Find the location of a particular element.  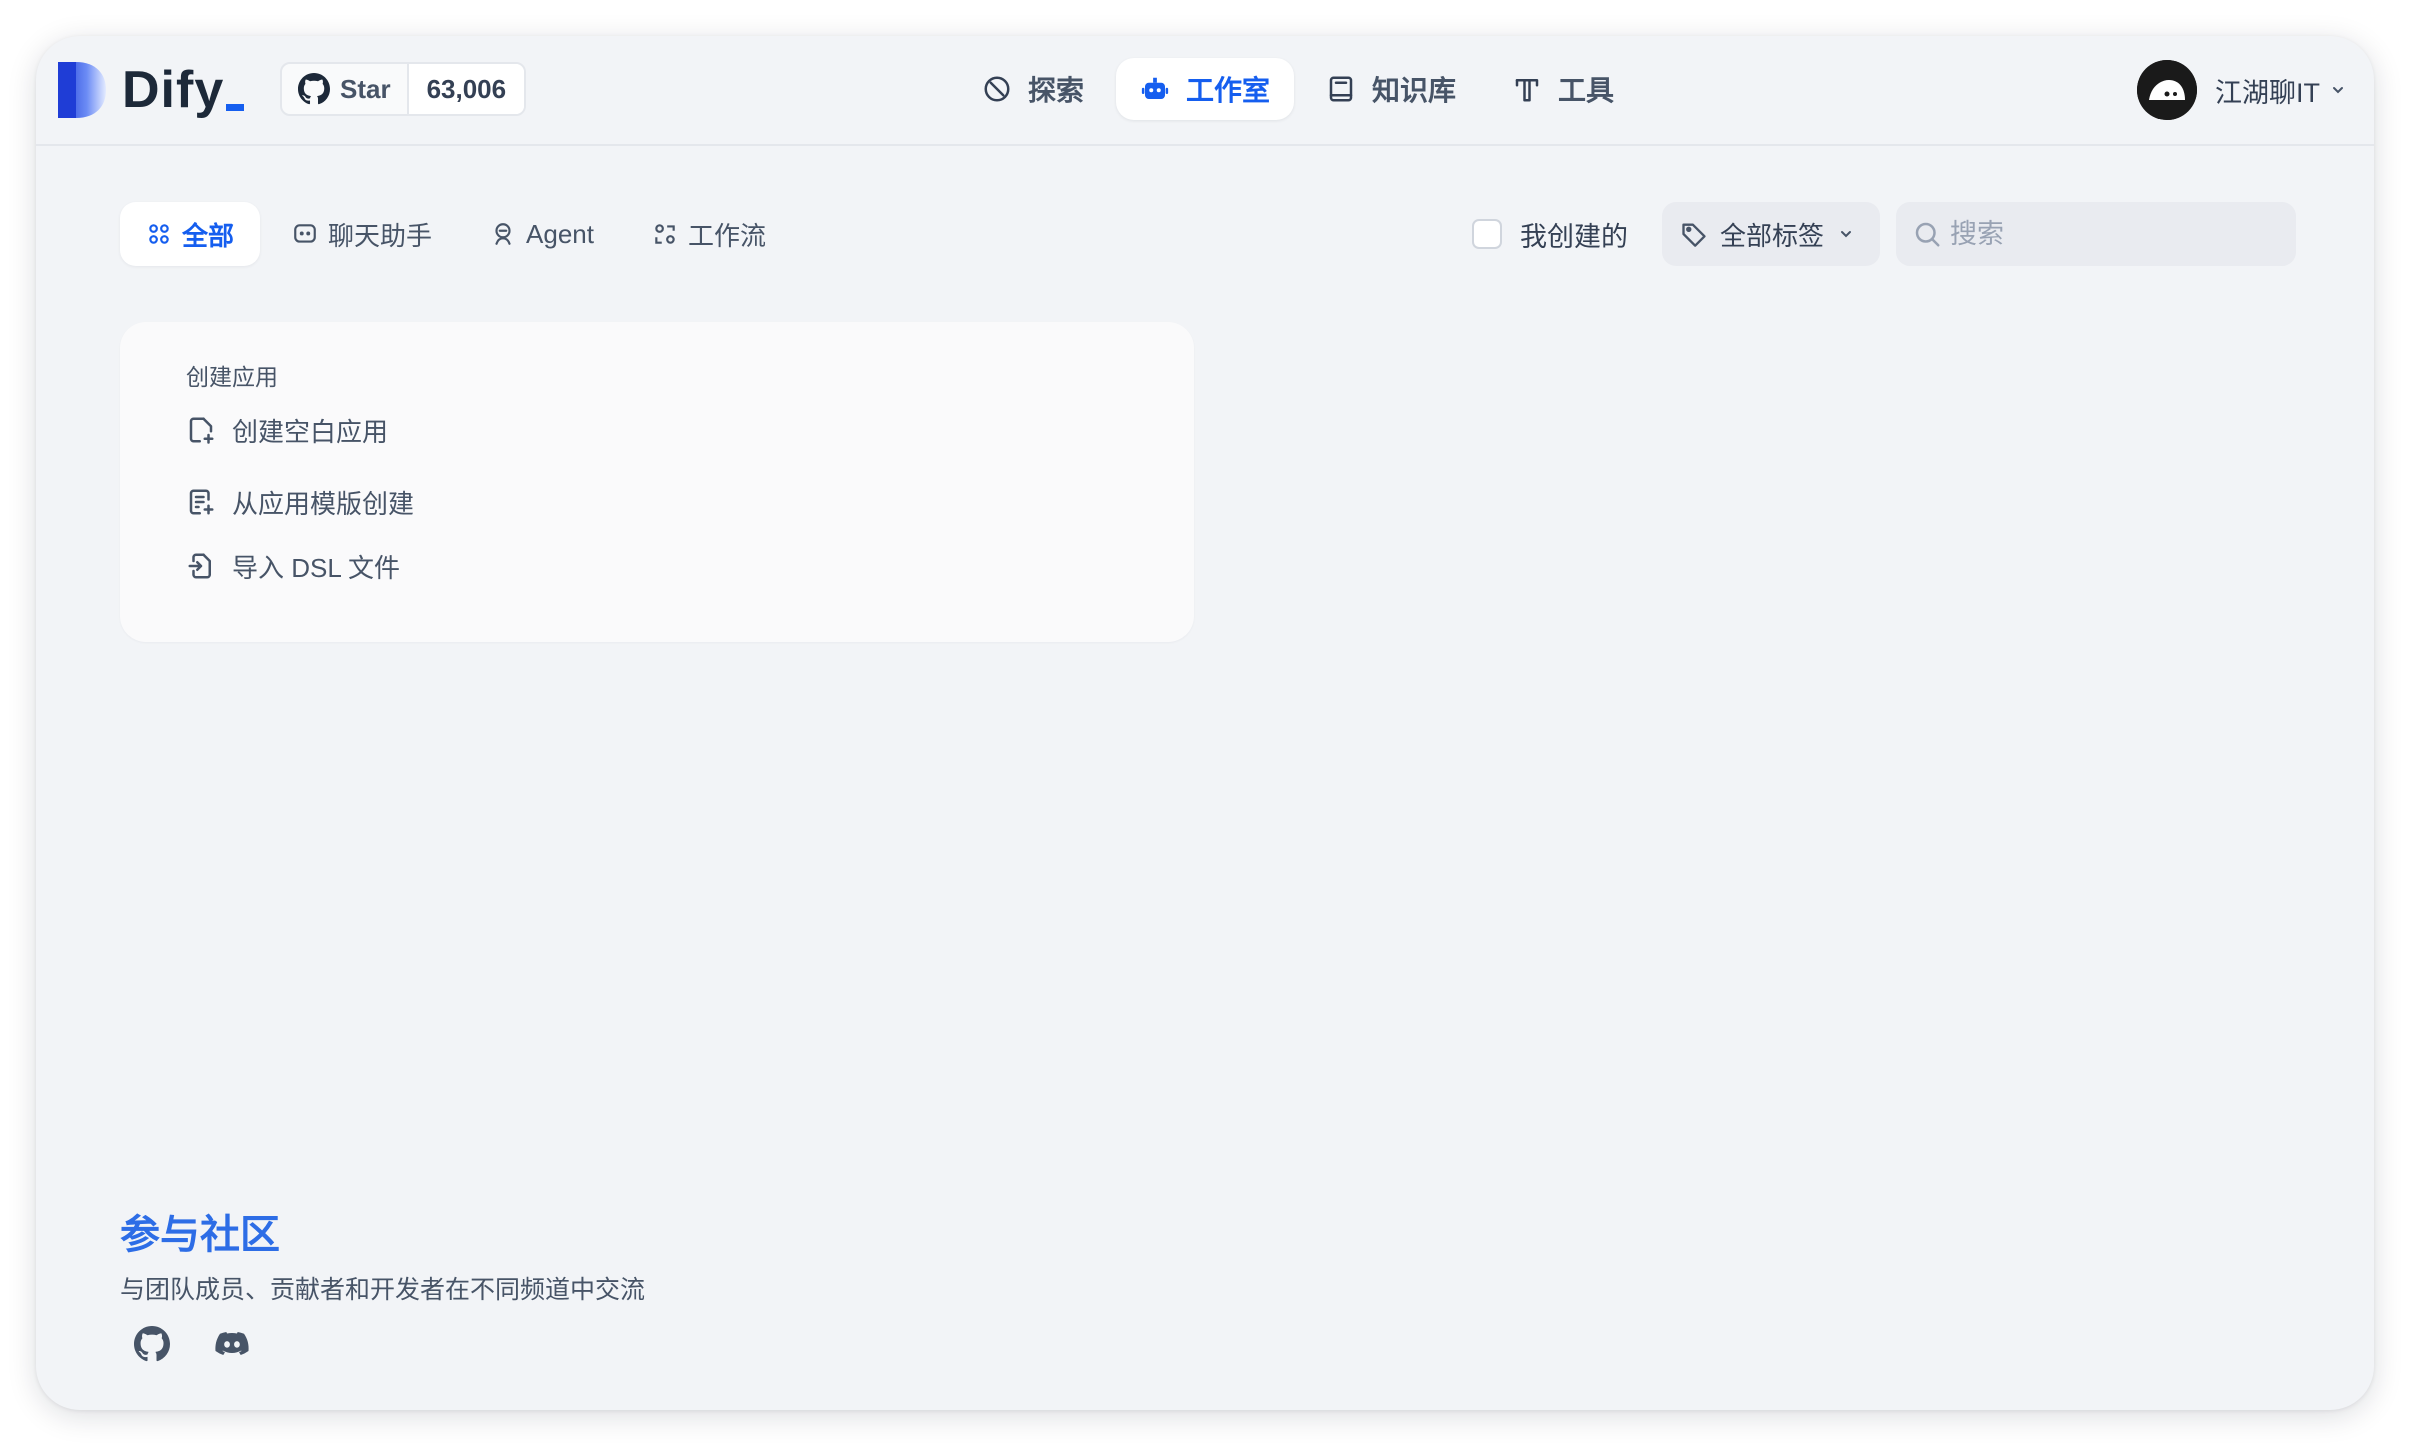

tag-icon is located at coordinates (1694, 235).